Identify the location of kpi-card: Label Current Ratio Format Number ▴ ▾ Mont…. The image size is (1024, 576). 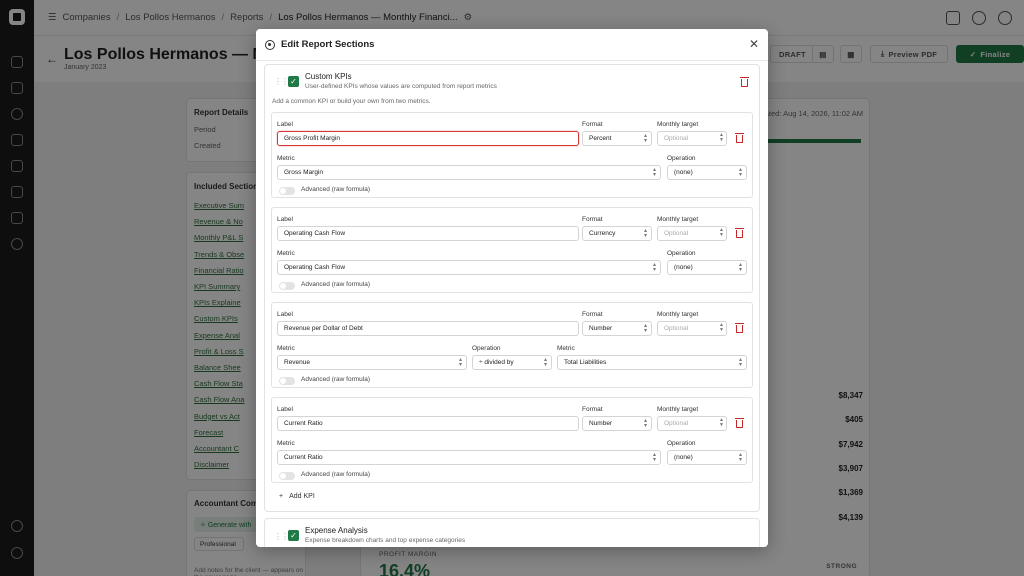
(512, 440).